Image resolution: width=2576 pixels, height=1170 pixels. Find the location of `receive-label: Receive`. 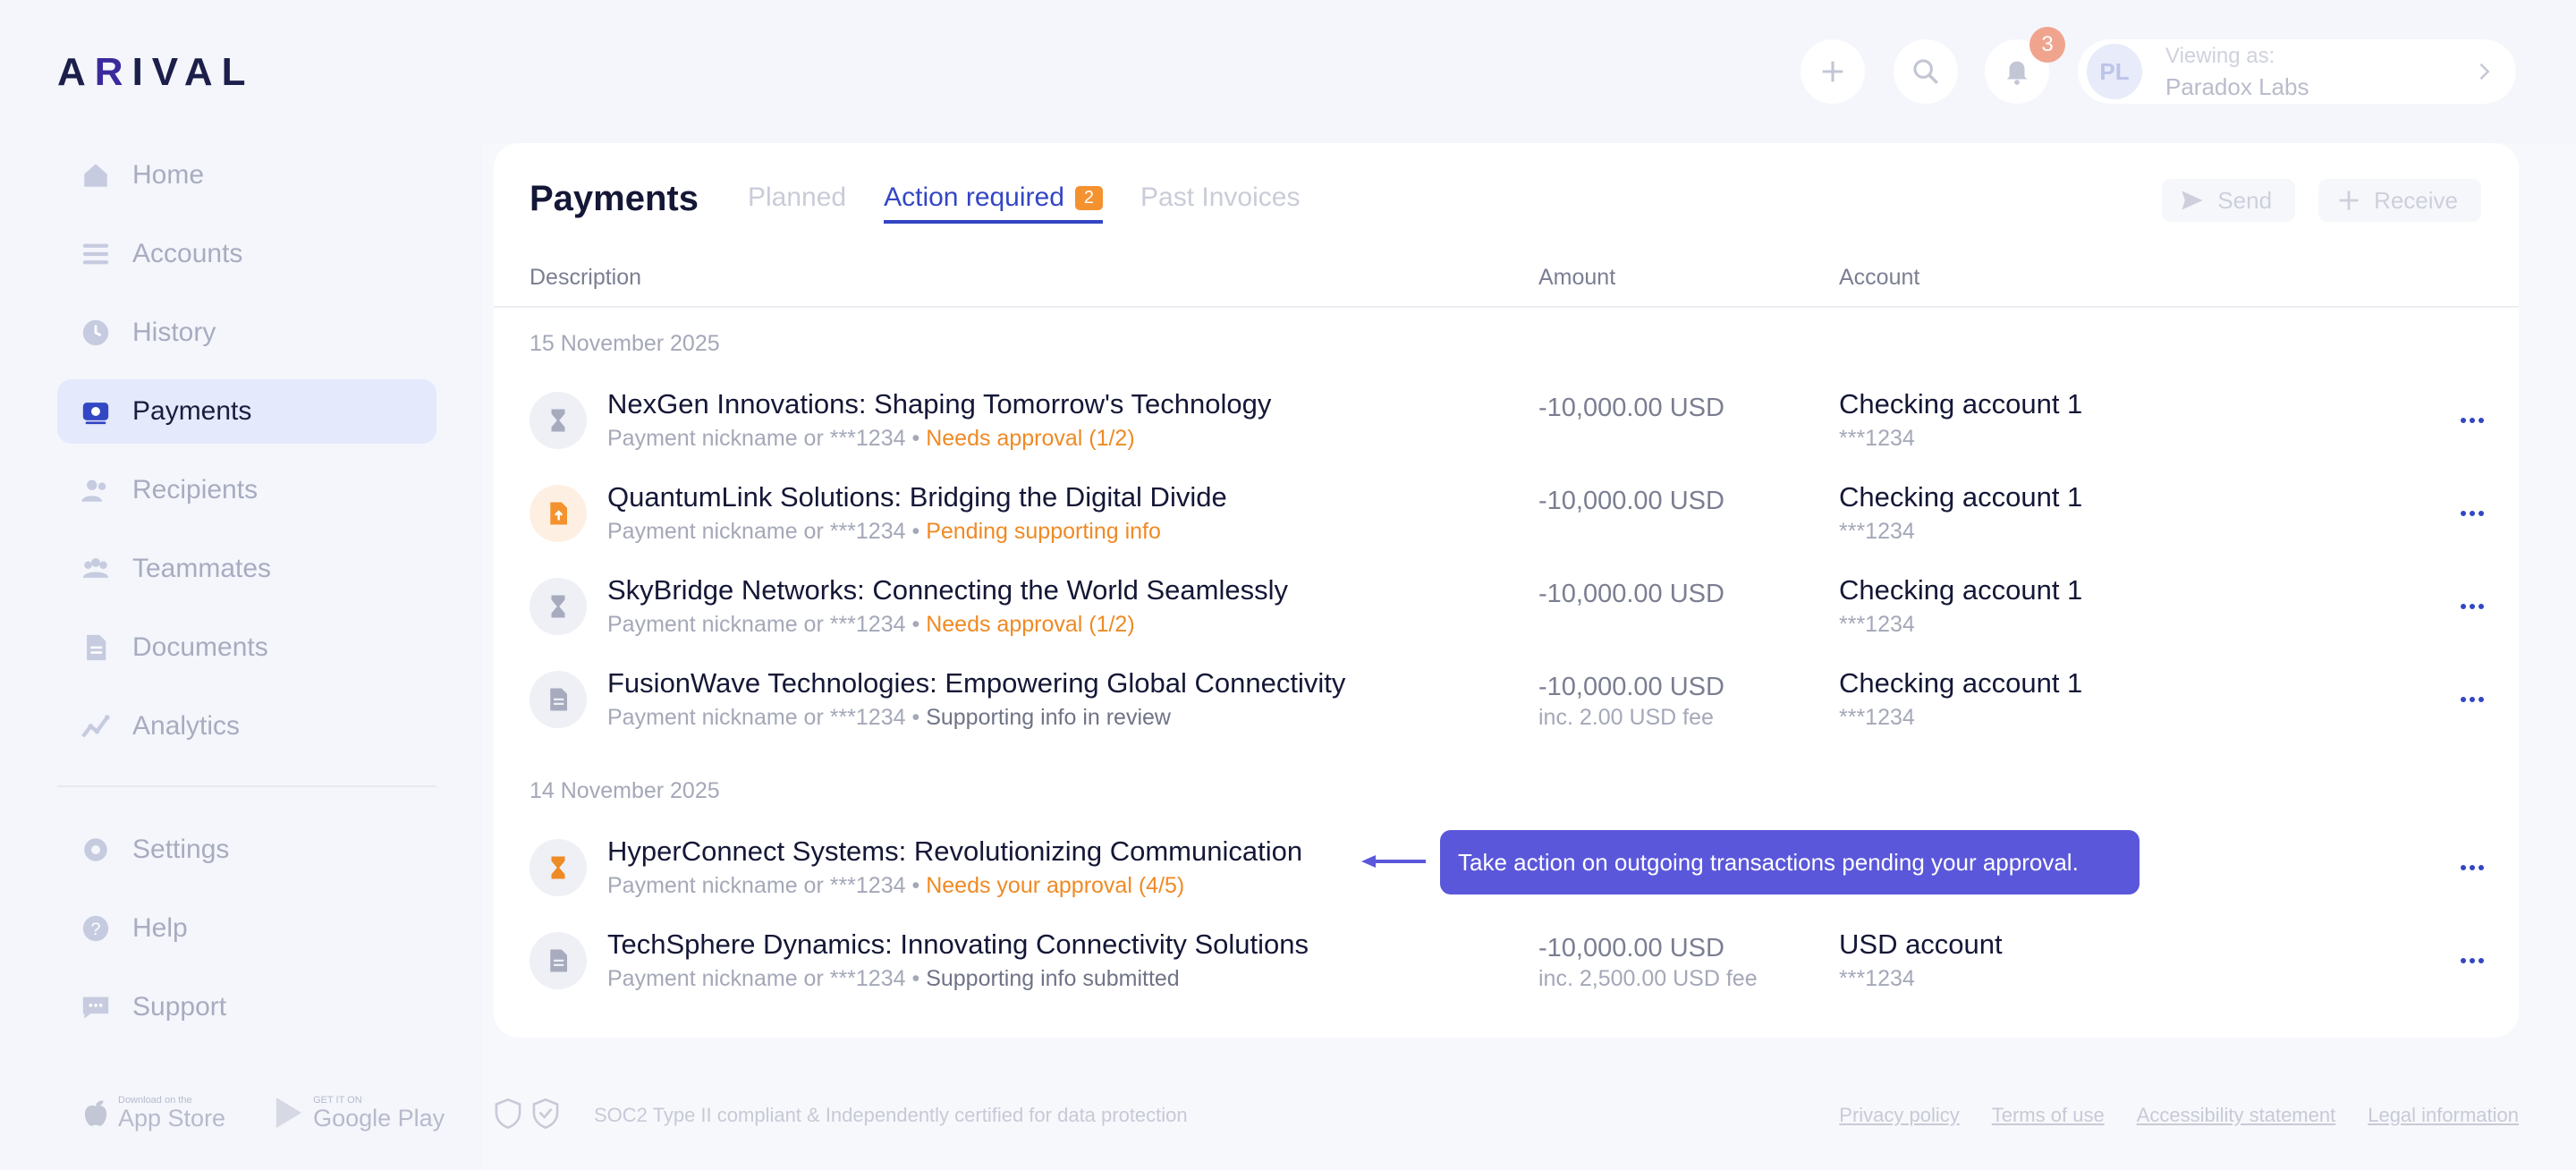

receive-label: Receive is located at coordinates (2416, 200).